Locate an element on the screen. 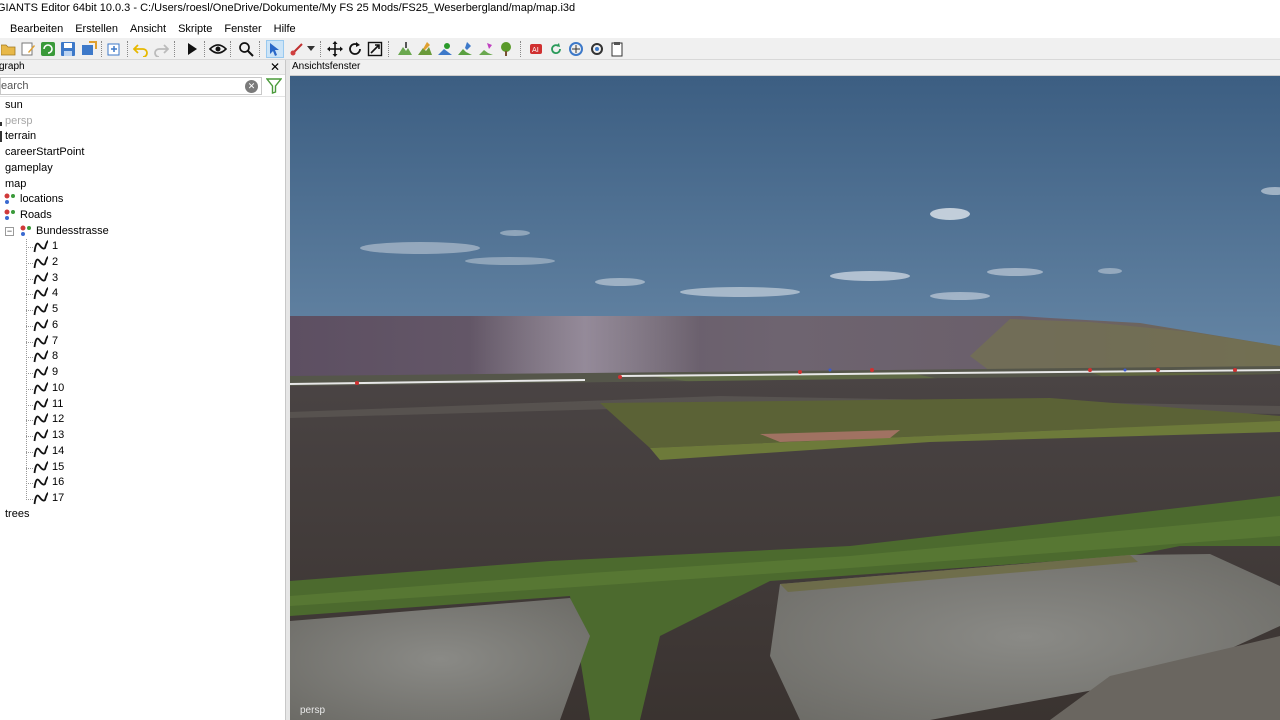 The width and height of the screenshot is (1280, 720). search-row: ✕ is located at coordinates (142, 86).